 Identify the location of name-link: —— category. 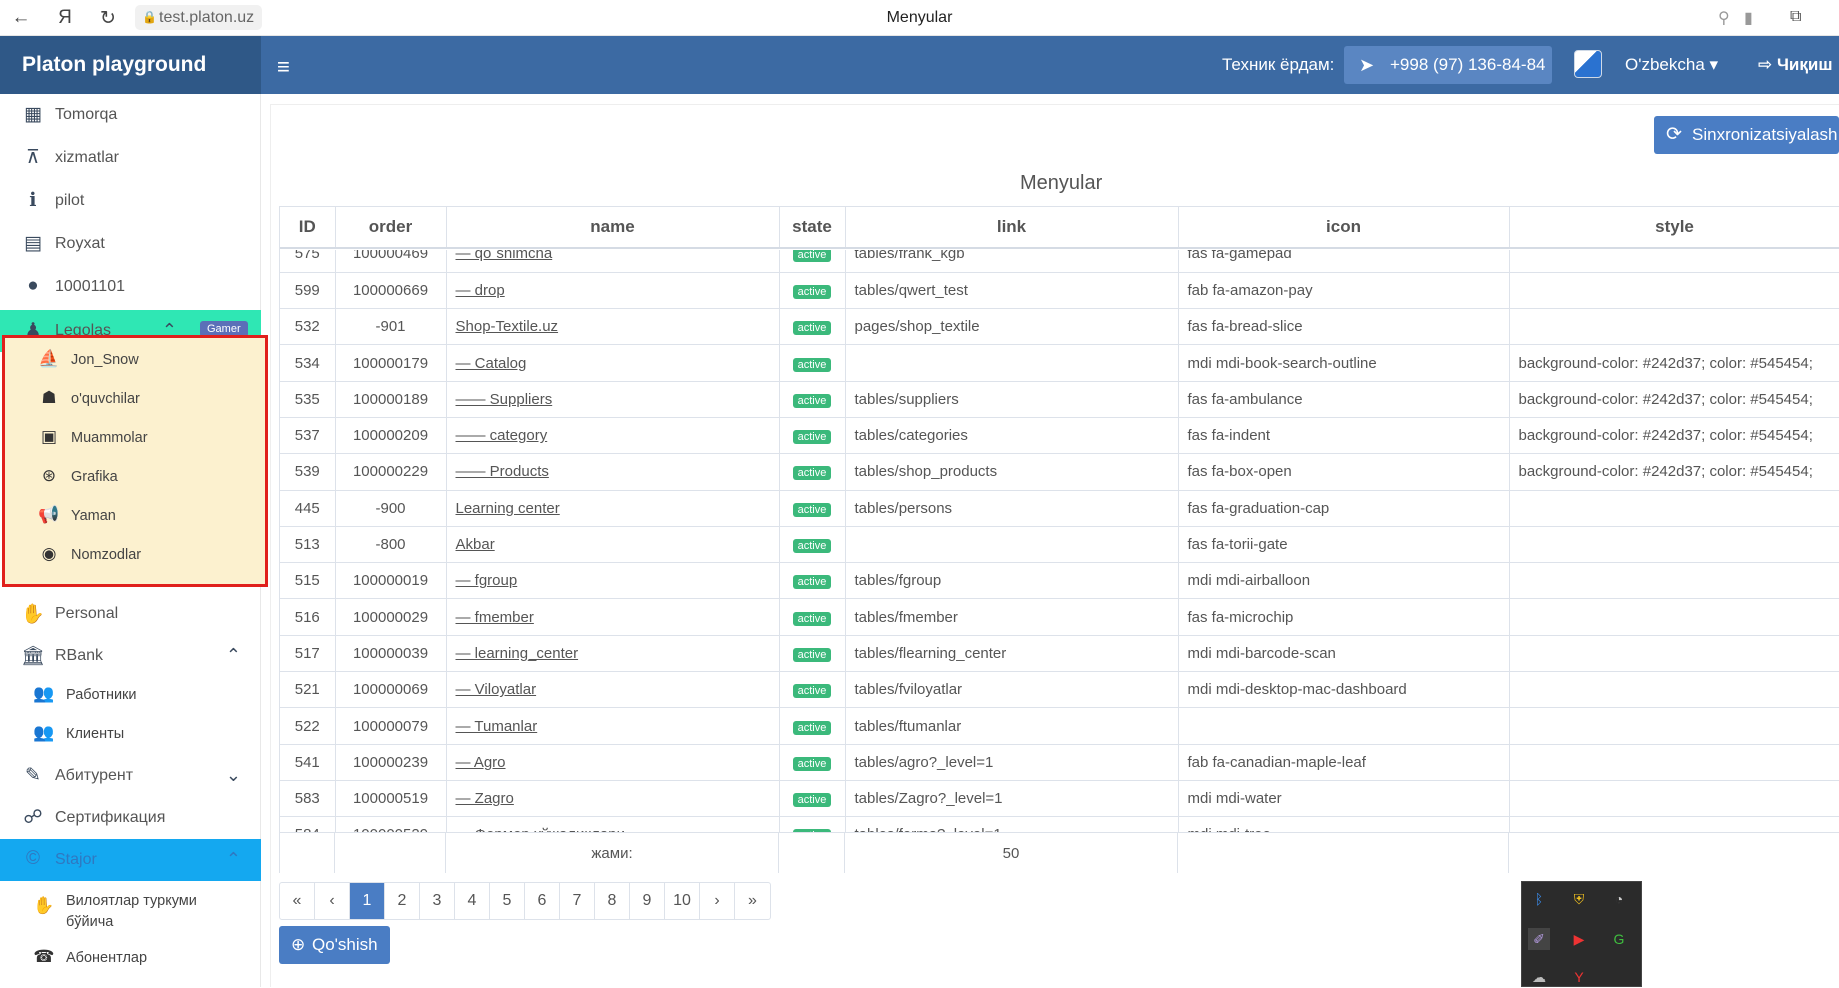
(502, 435).